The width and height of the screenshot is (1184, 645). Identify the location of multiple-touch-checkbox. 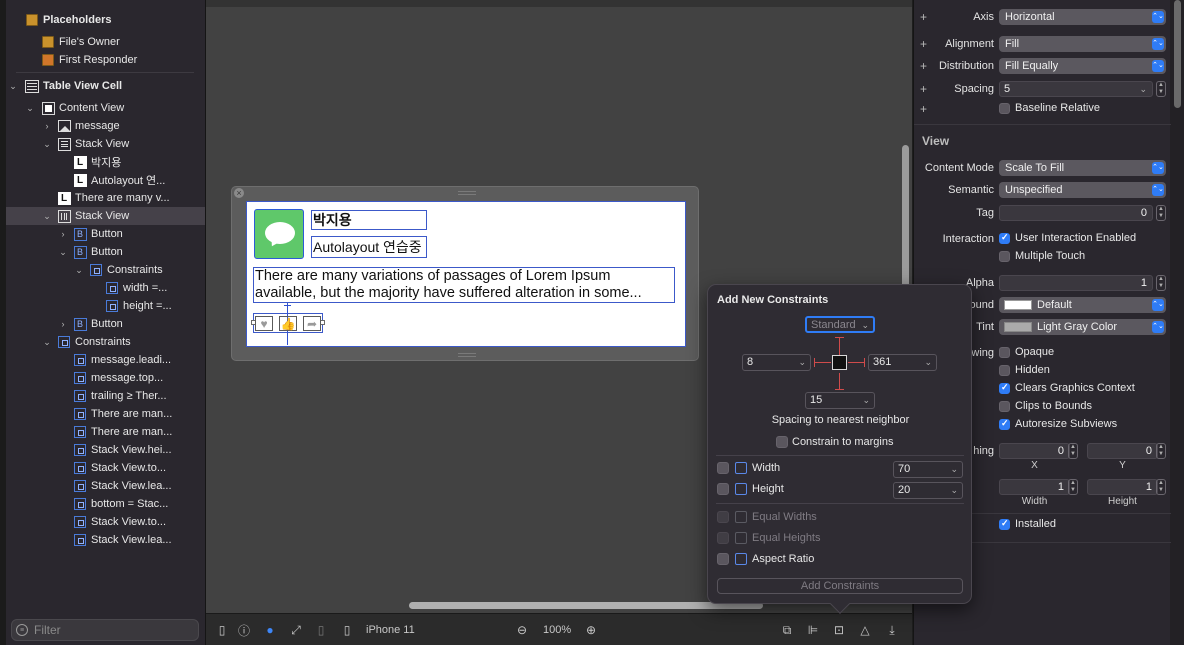
(1004, 256).